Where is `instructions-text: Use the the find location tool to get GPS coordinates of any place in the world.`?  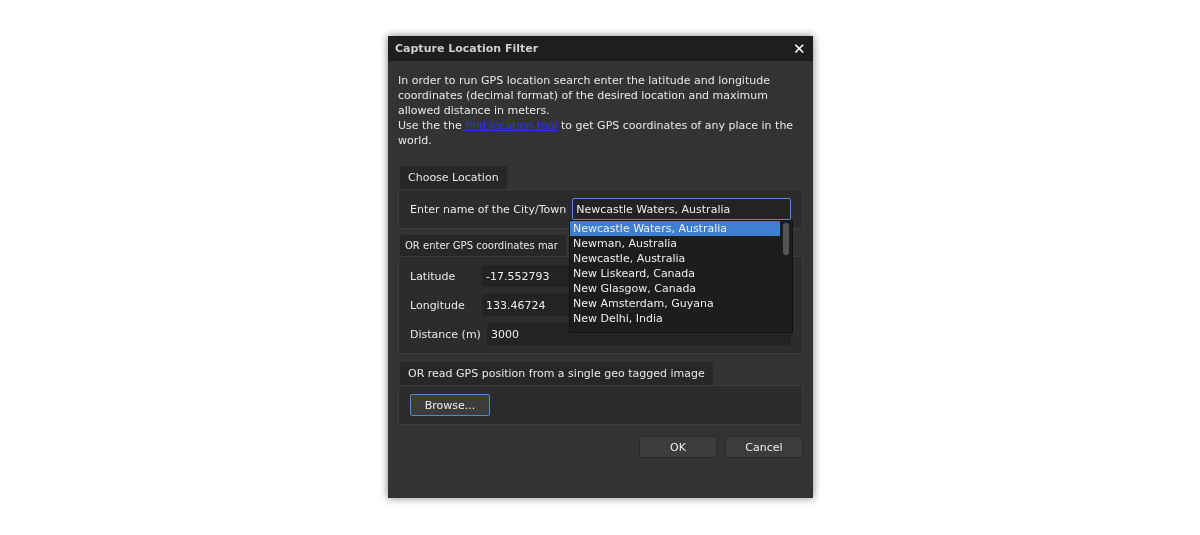 instructions-text: Use the the find location tool to get GPS coordinates of any place in the world. is located at coordinates (596, 133).